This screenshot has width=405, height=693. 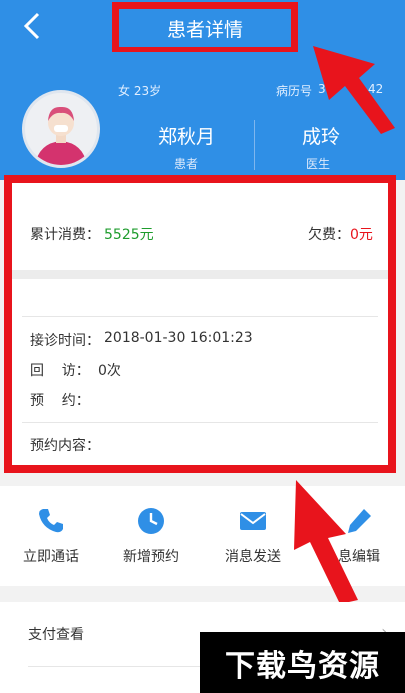 What do you see at coordinates (65, 446) in the screenshot?
I see `appointment-content-label: 预约内容：` at bounding box center [65, 446].